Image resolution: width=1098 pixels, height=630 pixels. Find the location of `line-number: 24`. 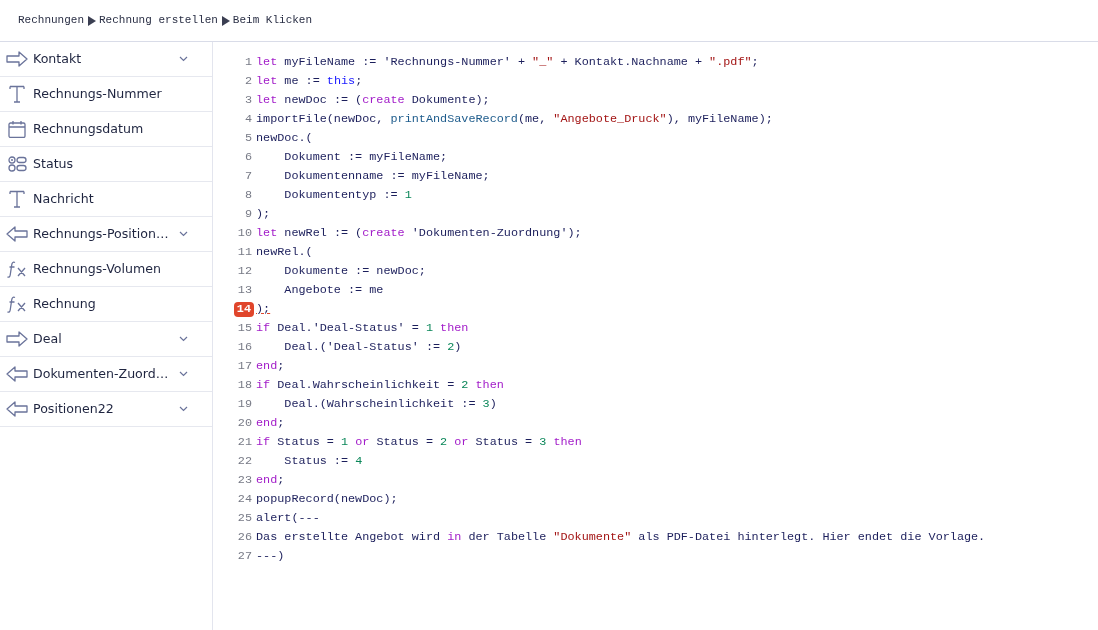

line-number: 24 is located at coordinates (244, 499).